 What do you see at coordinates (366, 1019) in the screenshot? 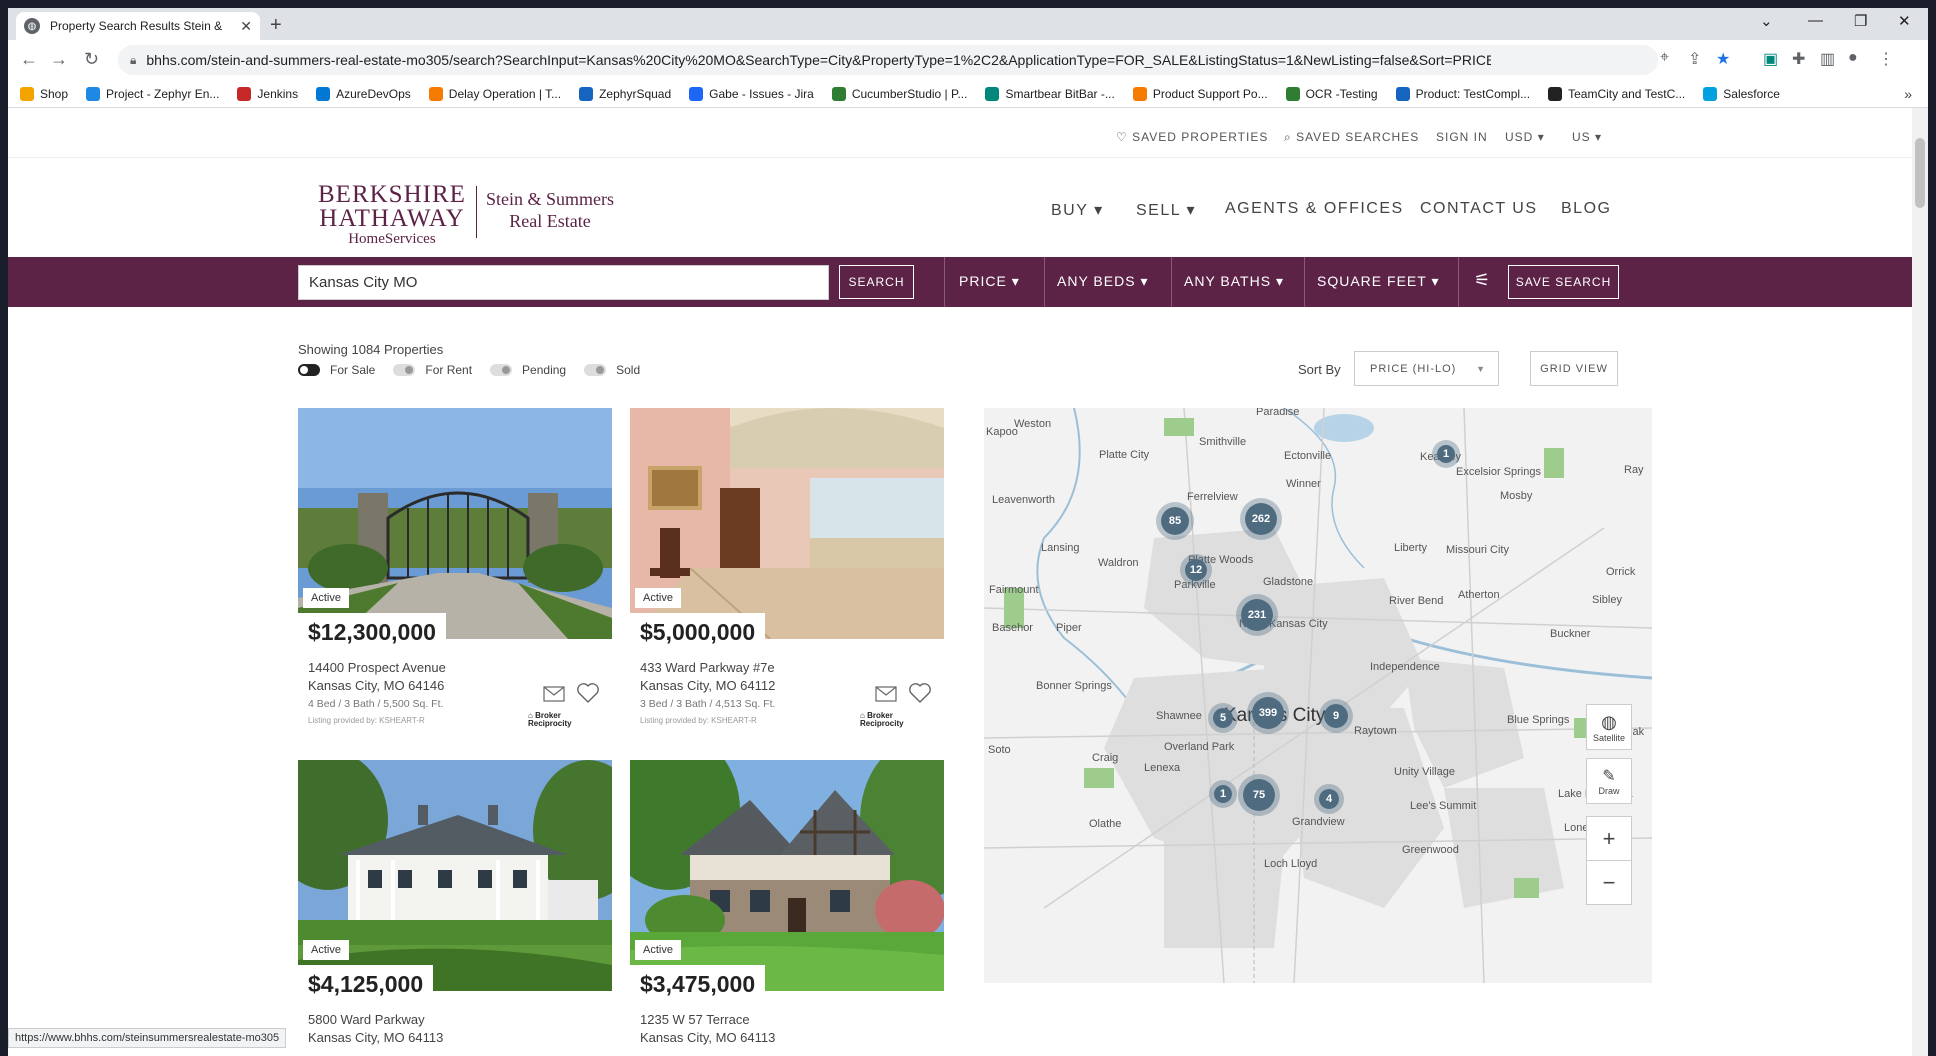
I see `listing-address: 5800 Ward Parkway` at bounding box center [366, 1019].